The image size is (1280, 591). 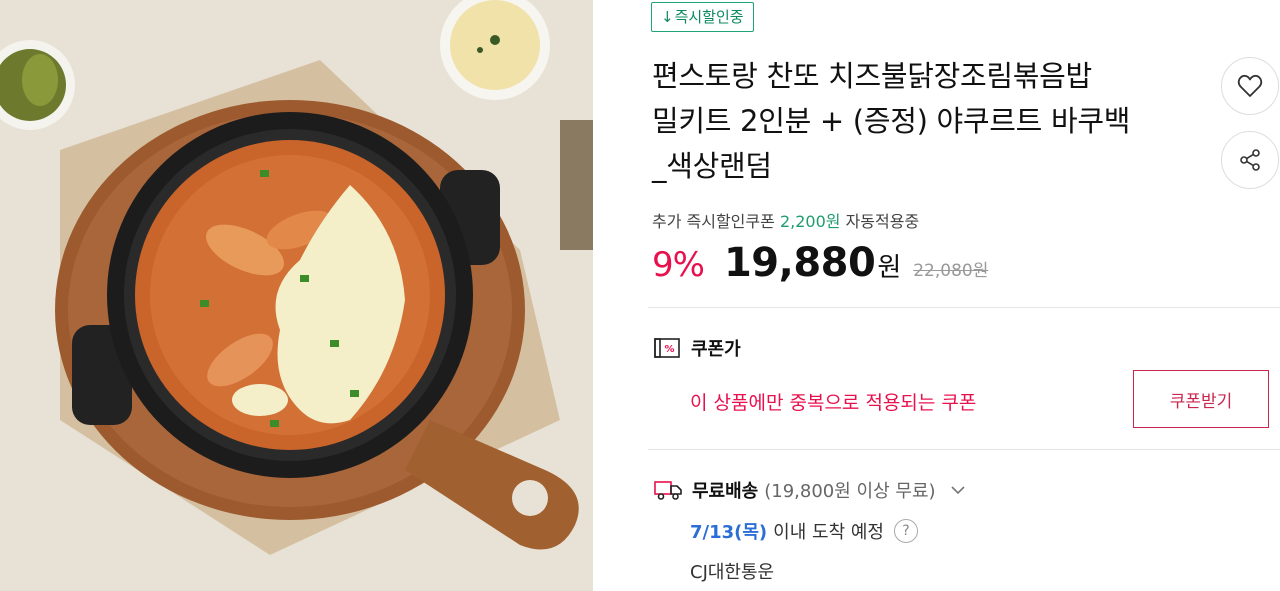 What do you see at coordinates (833, 403) in the screenshot?
I see `coupon-description: 이 상품에만 중복으로 적용되는 쿠폰` at bounding box center [833, 403].